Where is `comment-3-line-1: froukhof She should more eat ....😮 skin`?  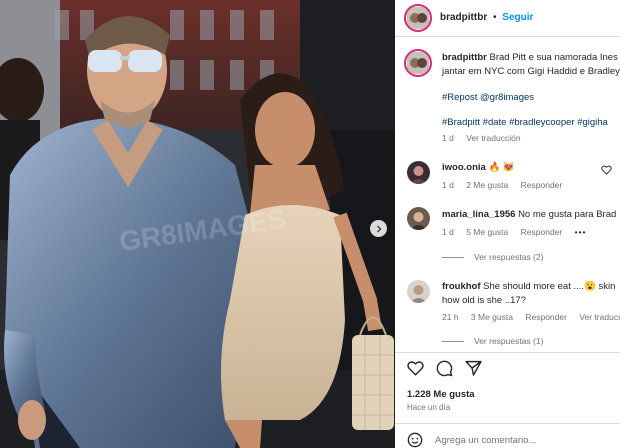
comment-3-line-1: froukhof She should more eat ....😮 skin is located at coordinates (531, 286).